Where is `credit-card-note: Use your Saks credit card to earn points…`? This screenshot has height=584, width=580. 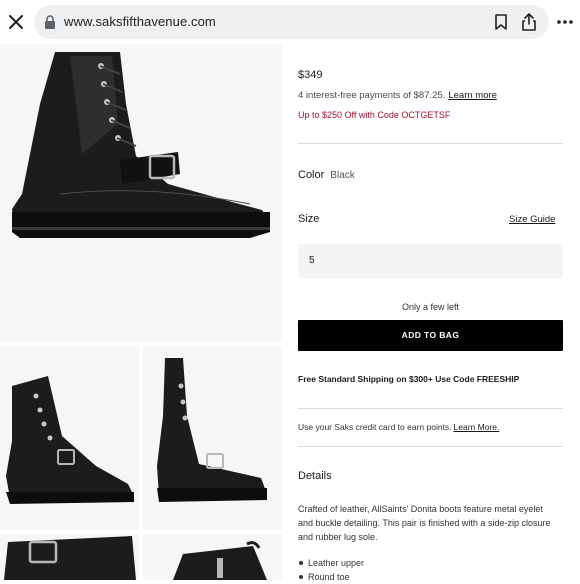 credit-card-note: Use your Saks credit card to earn points… is located at coordinates (398, 427).